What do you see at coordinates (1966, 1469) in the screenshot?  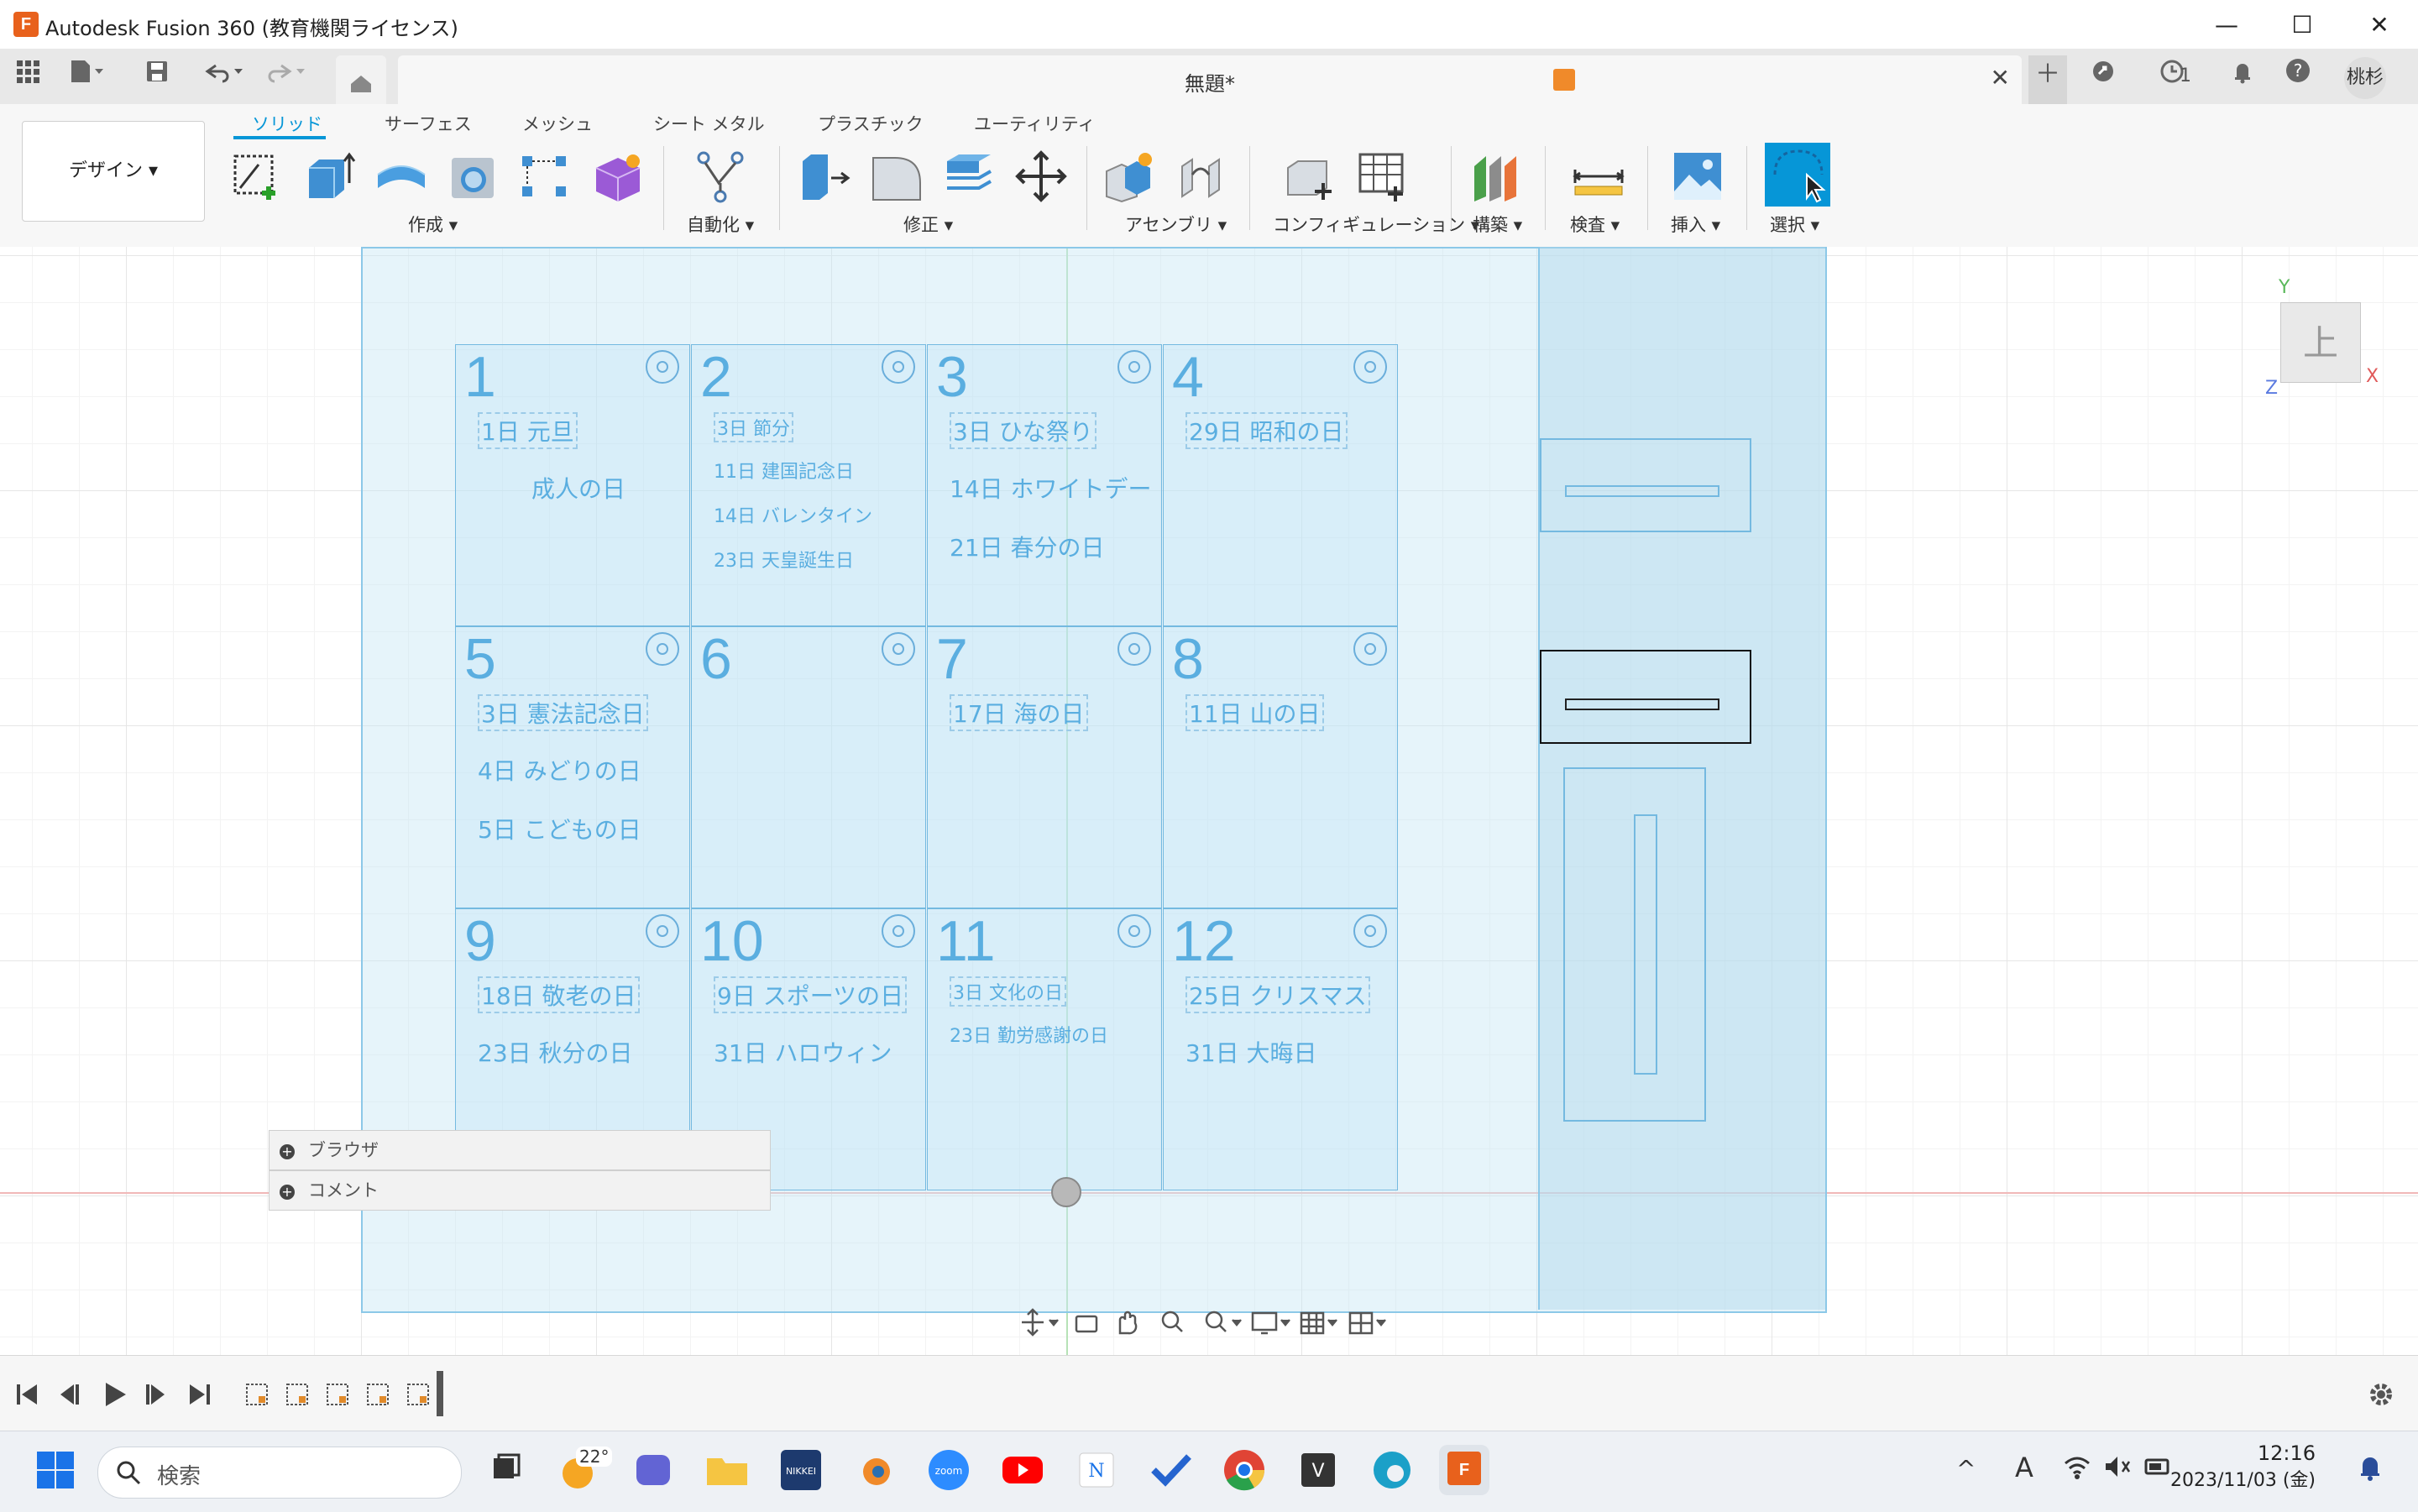 I see `show-hidden-icons-chevron-icon: ^` at bounding box center [1966, 1469].